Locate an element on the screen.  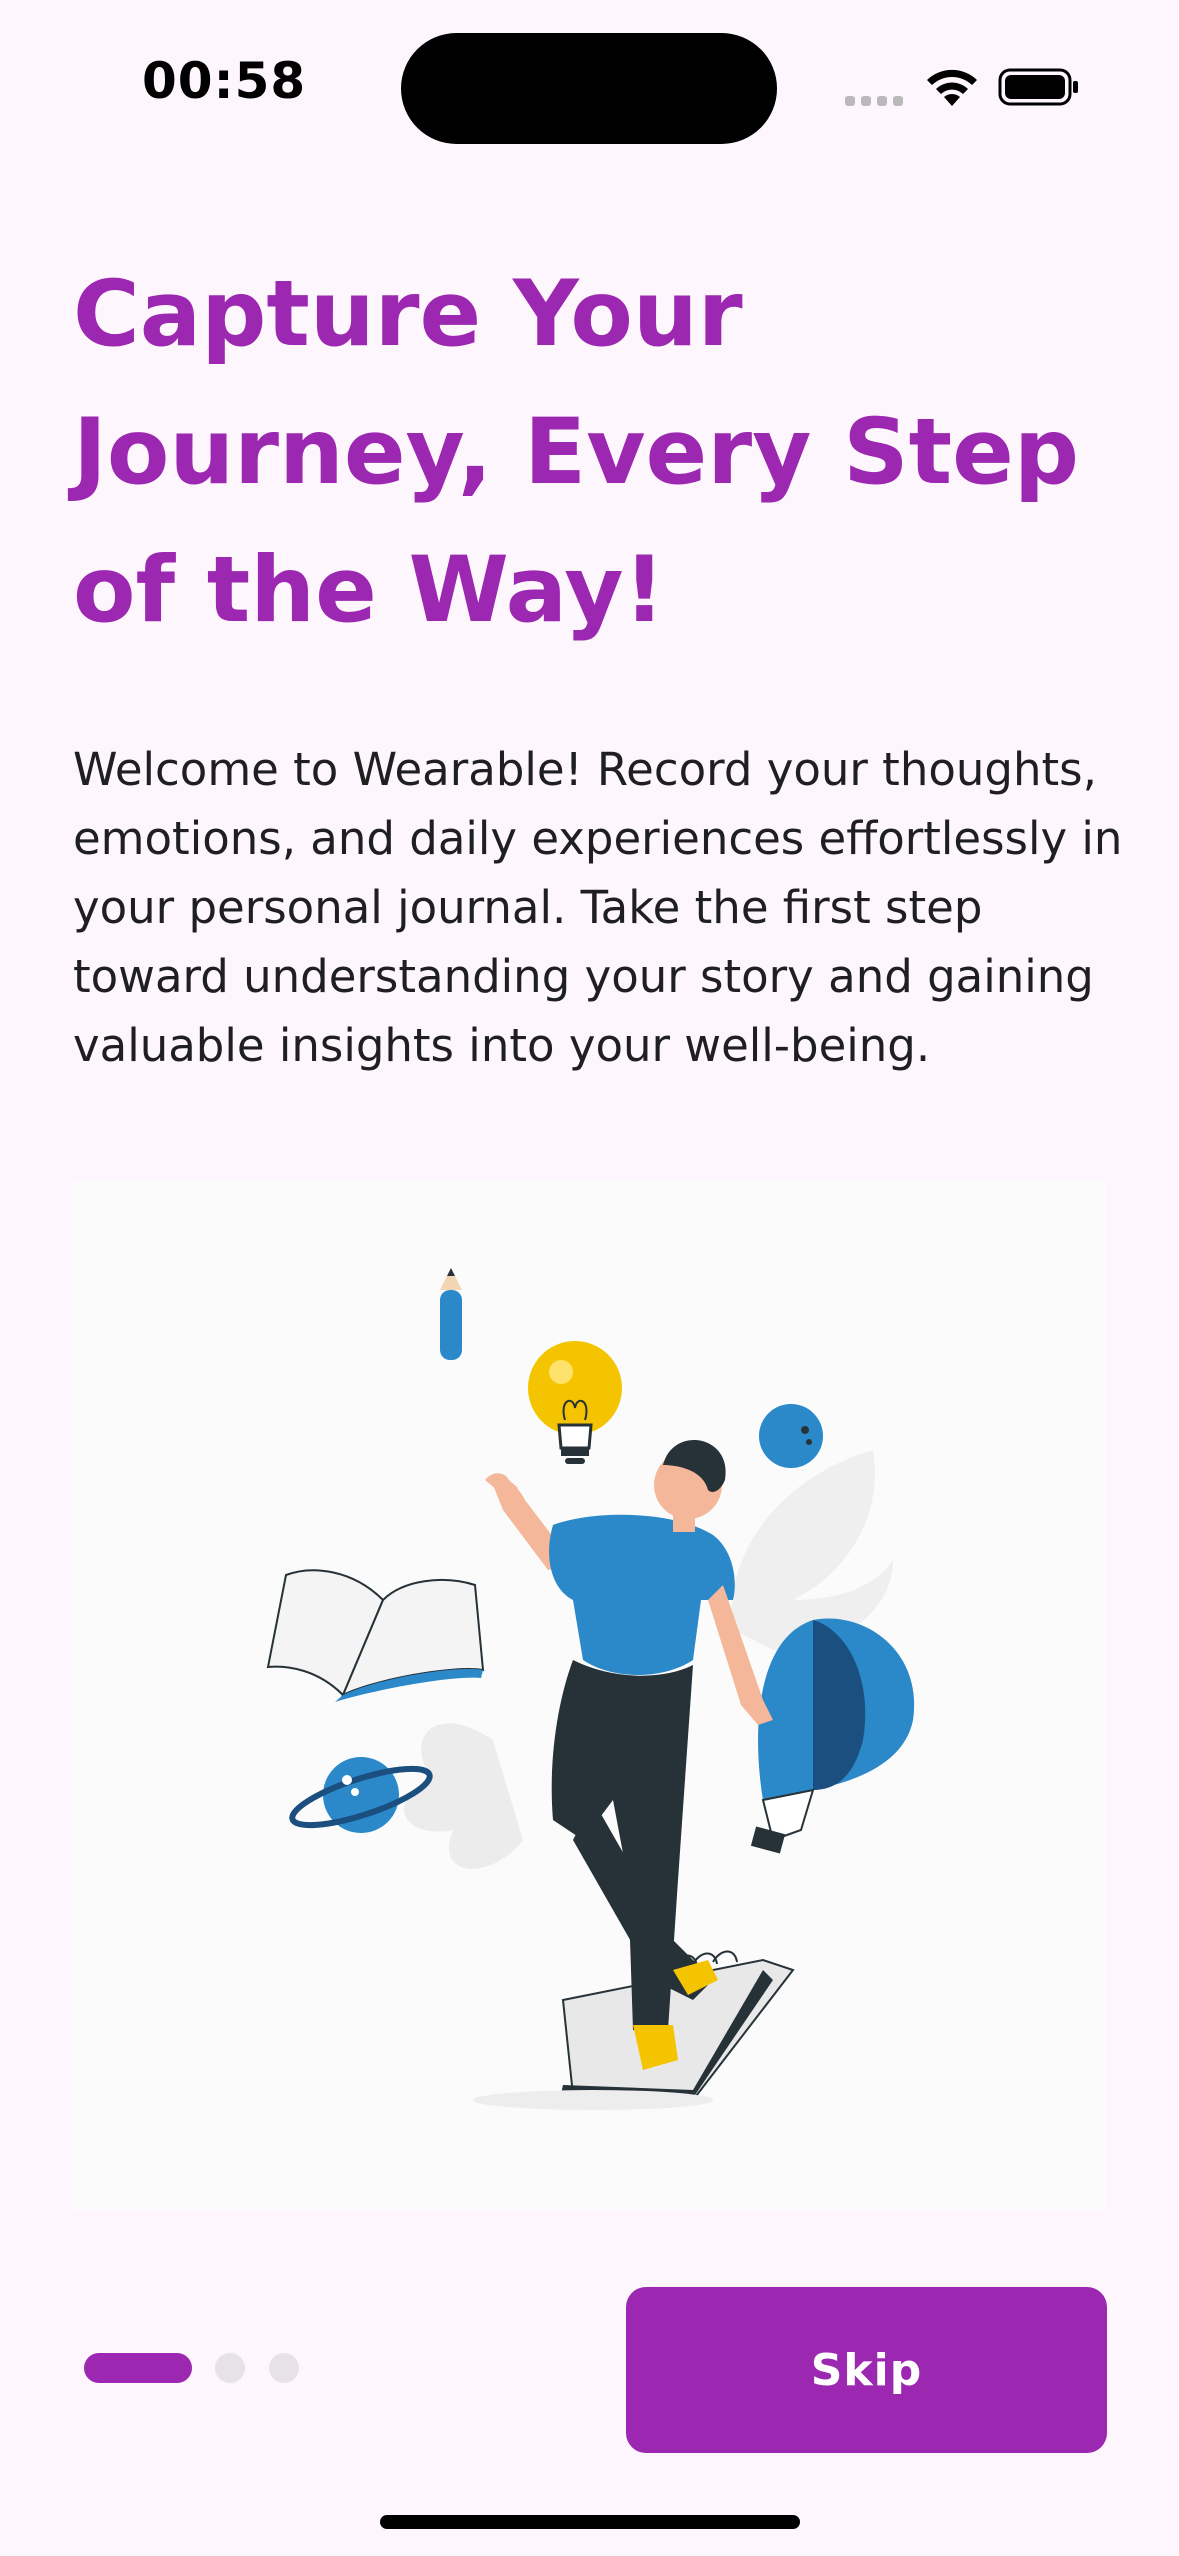
page-dot-1-active is located at coordinates (138, 2368).